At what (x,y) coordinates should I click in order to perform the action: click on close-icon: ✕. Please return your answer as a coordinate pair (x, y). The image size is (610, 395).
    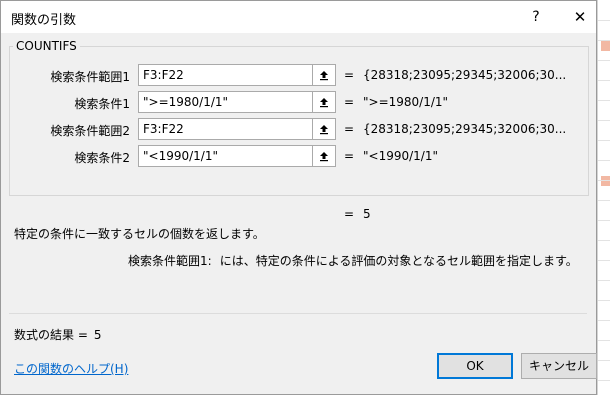
    Looking at the image, I should click on (580, 17).